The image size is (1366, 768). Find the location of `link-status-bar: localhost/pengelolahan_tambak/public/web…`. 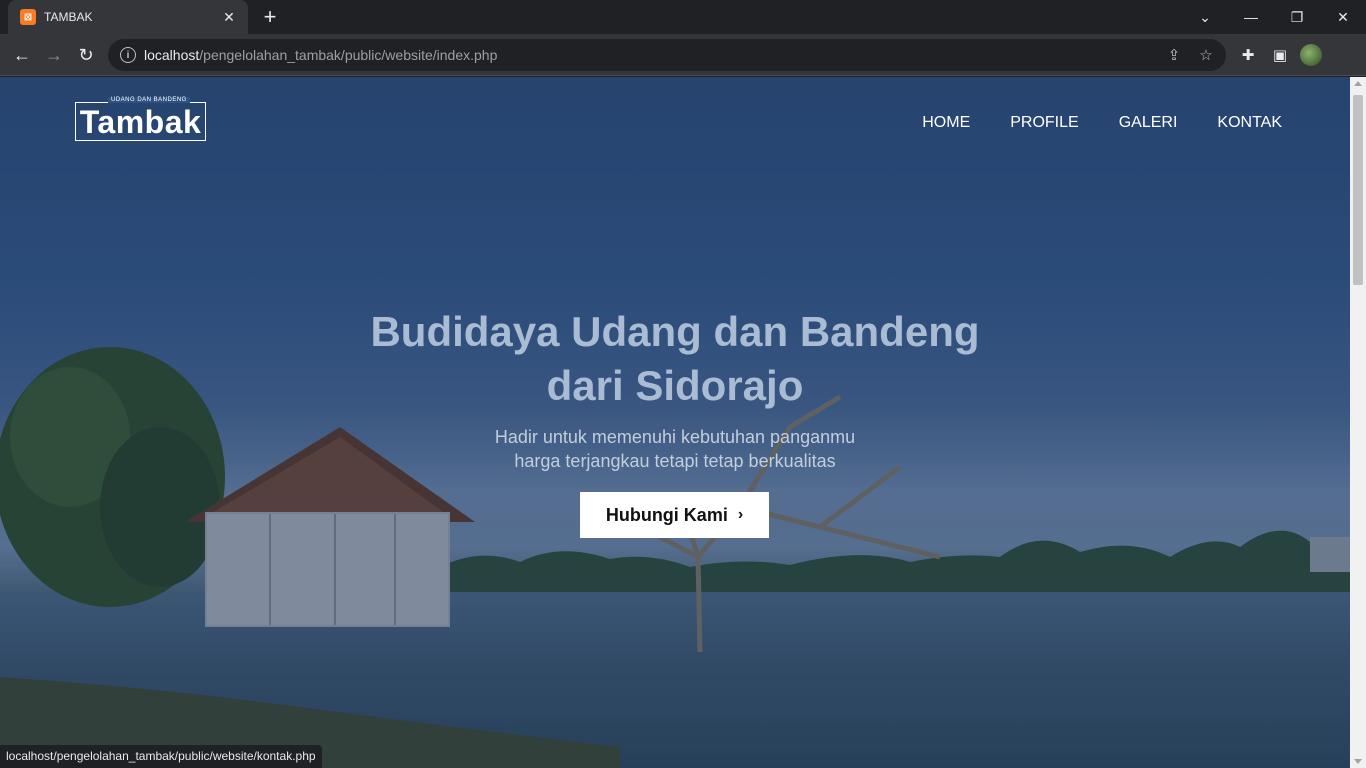

link-status-bar: localhost/pengelolahan_tambak/public/web… is located at coordinates (161, 756).